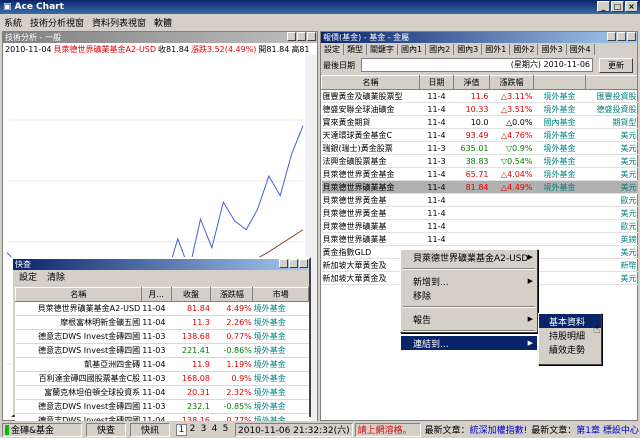  I want to click on quote-table-row: 德意志DWS Invest金磚四國 11-03 232.1 -0.85% 境外基金, so click(162, 406).